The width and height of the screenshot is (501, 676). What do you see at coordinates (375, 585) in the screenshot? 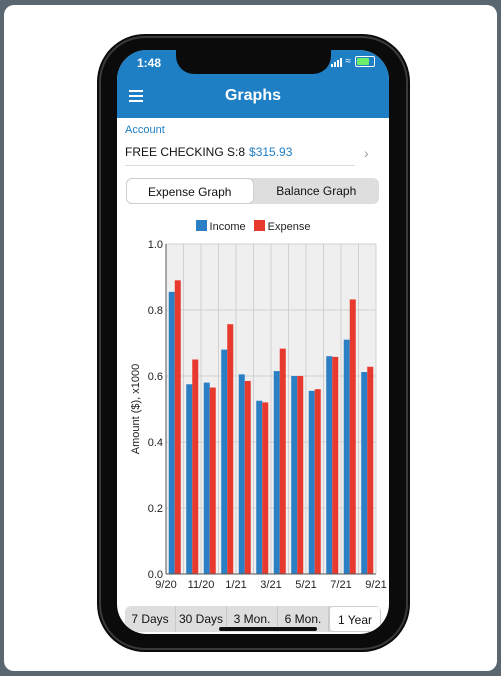
I see `x-tick-label: 9/21` at bounding box center [375, 585].